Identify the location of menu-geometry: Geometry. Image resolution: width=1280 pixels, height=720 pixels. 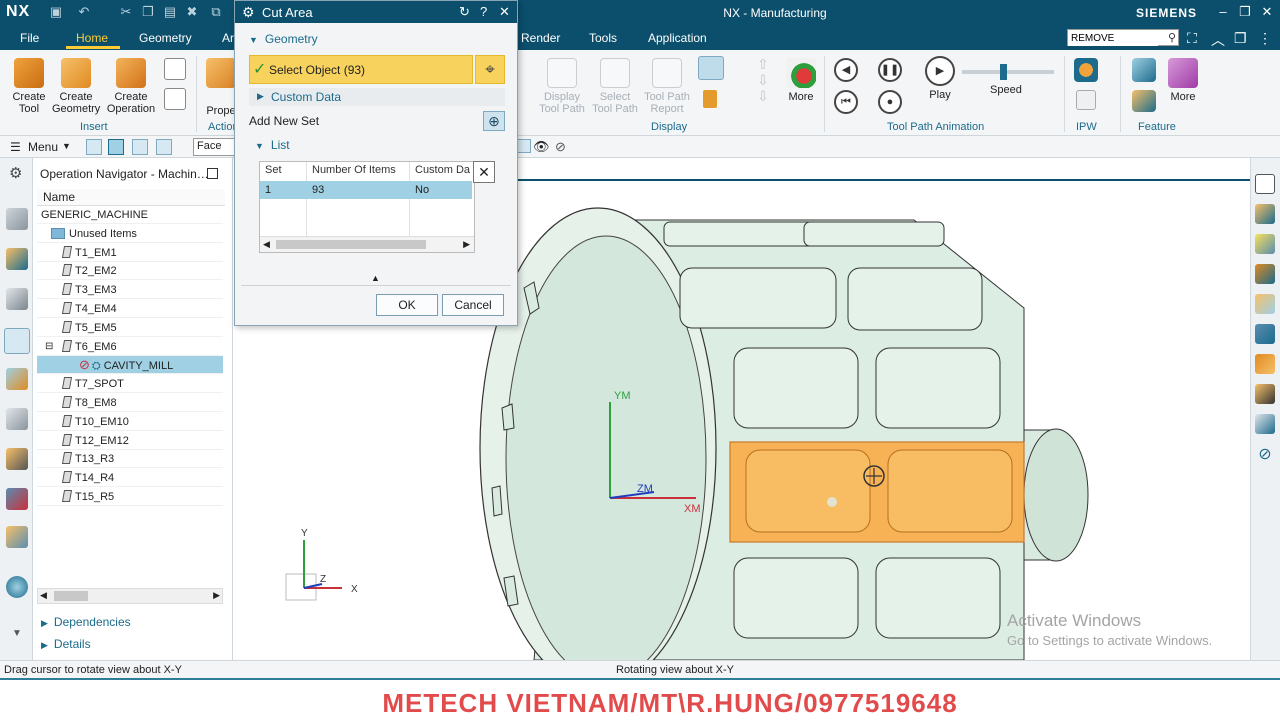
(165, 38).